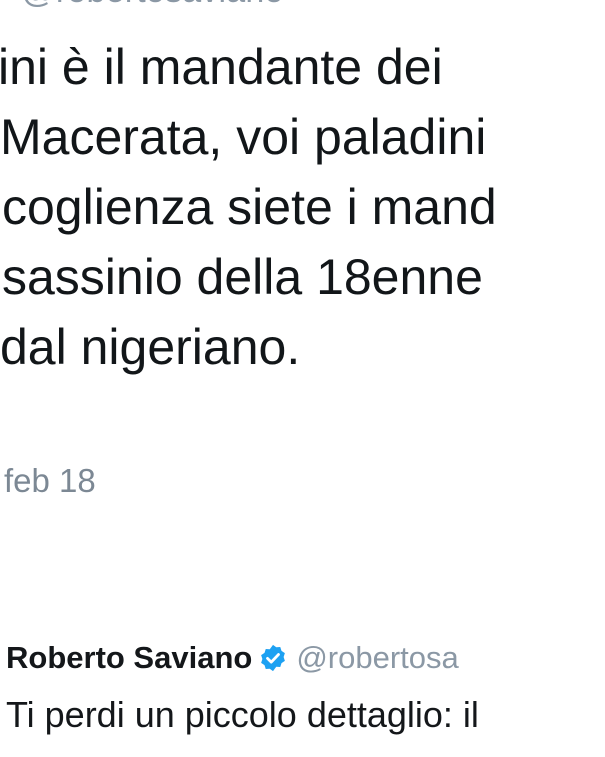 The height and width of the screenshot is (757, 605). I want to click on tweet1-handle-partial: · @robertosaviano, so click(142, 5).